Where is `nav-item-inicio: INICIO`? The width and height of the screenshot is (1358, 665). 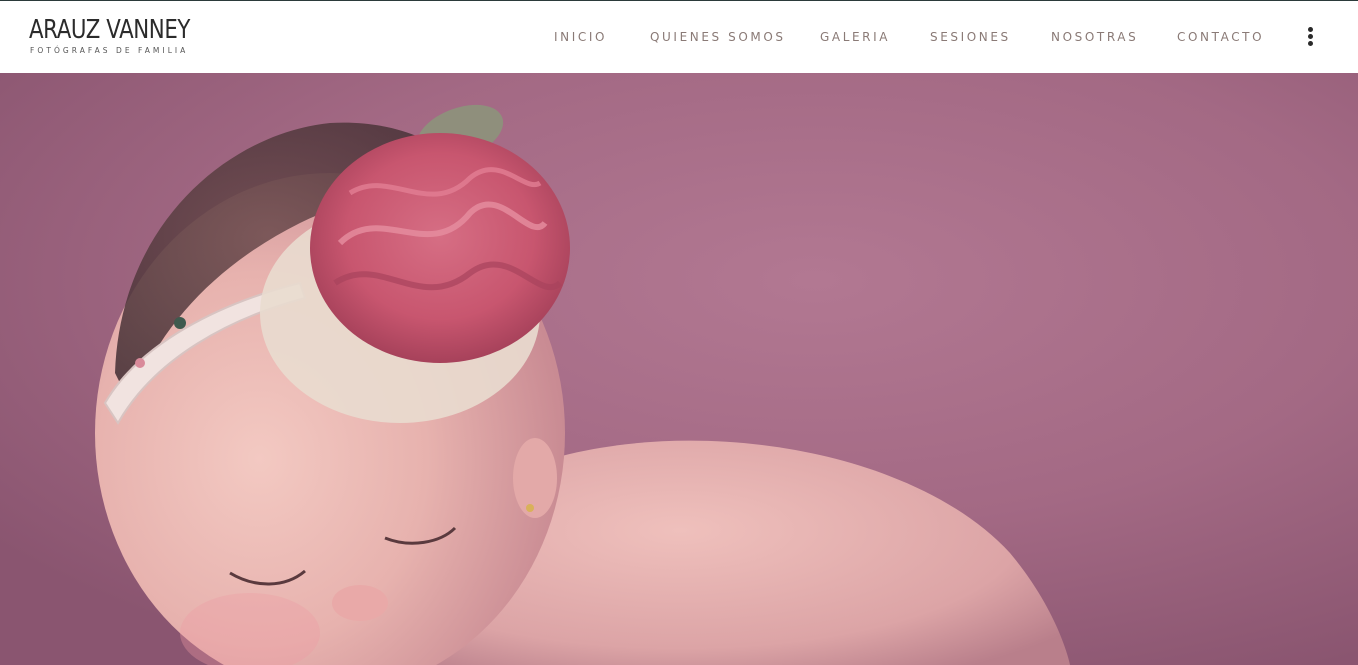
nav-item-inicio: INICIO is located at coordinates (580, 37).